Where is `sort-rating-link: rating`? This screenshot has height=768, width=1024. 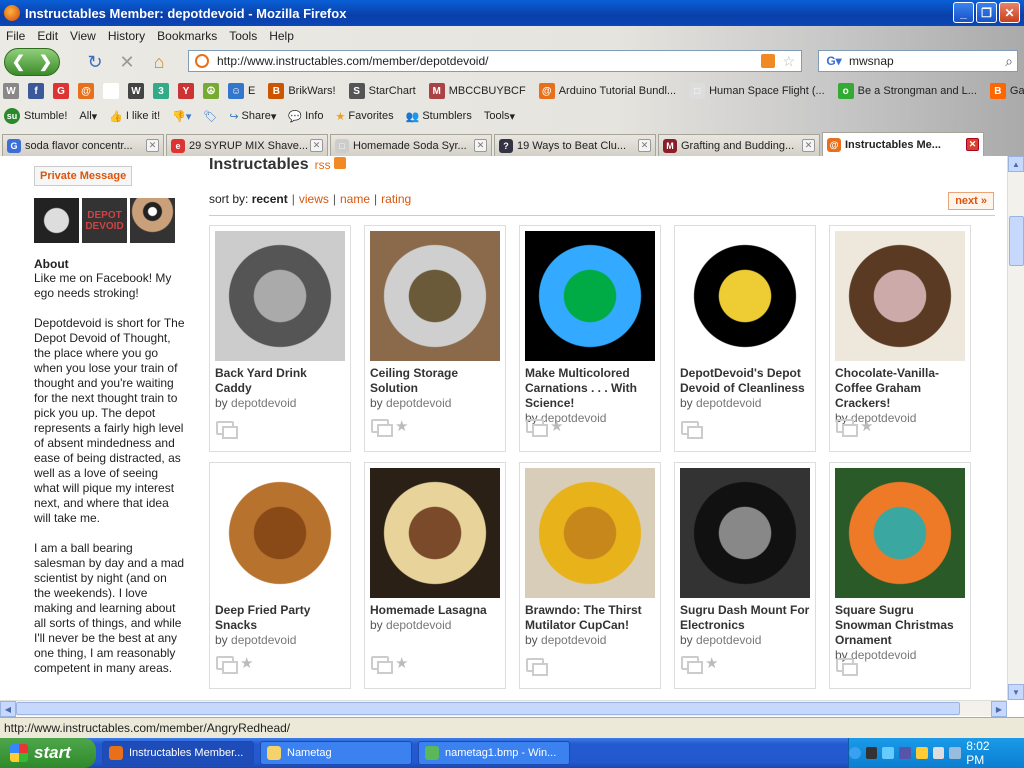 sort-rating-link: rating is located at coordinates (396, 199).